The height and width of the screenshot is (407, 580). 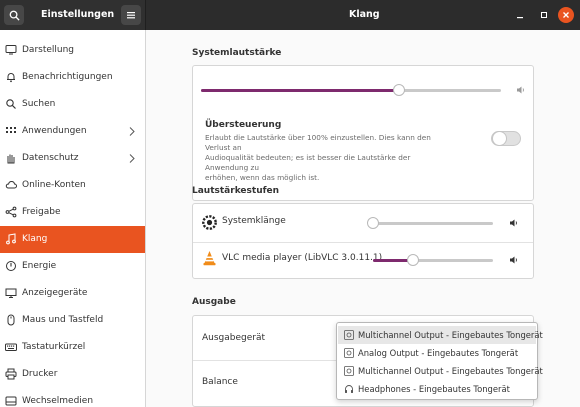 What do you see at coordinates (11, 78) in the screenshot?
I see `bell-icon` at bounding box center [11, 78].